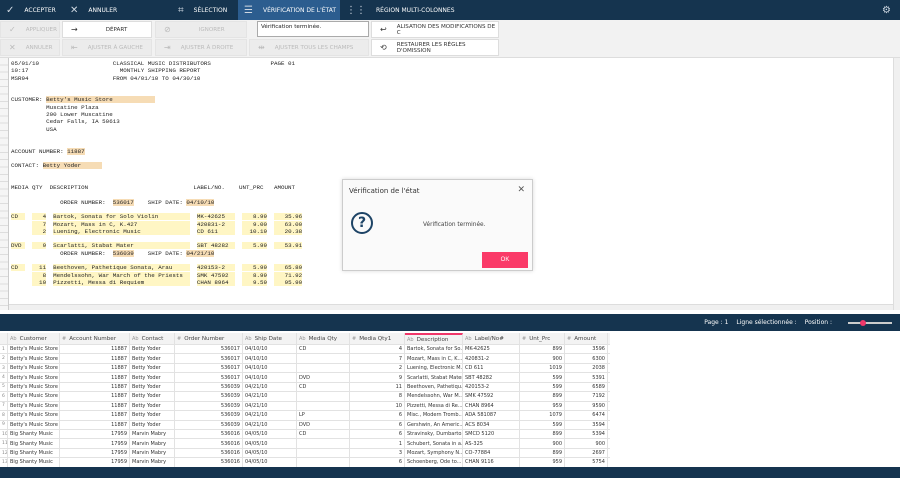 Image resolution: width=900 pixels, height=478 pixels. What do you see at coordinates (30, 47) in the screenshot?
I see `cancel-button: ✕ Annuler` at bounding box center [30, 47].